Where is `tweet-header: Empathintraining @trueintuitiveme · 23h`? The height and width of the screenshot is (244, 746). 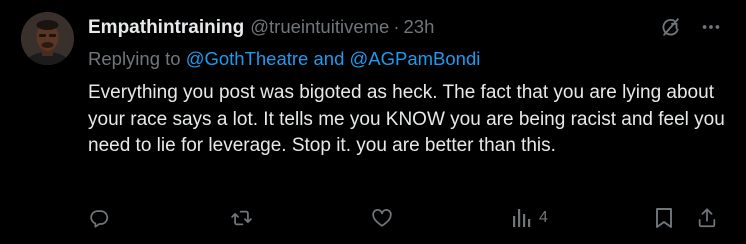 tweet-header: Empathintraining @trueintuitiveme · 23h is located at coordinates (261, 28).